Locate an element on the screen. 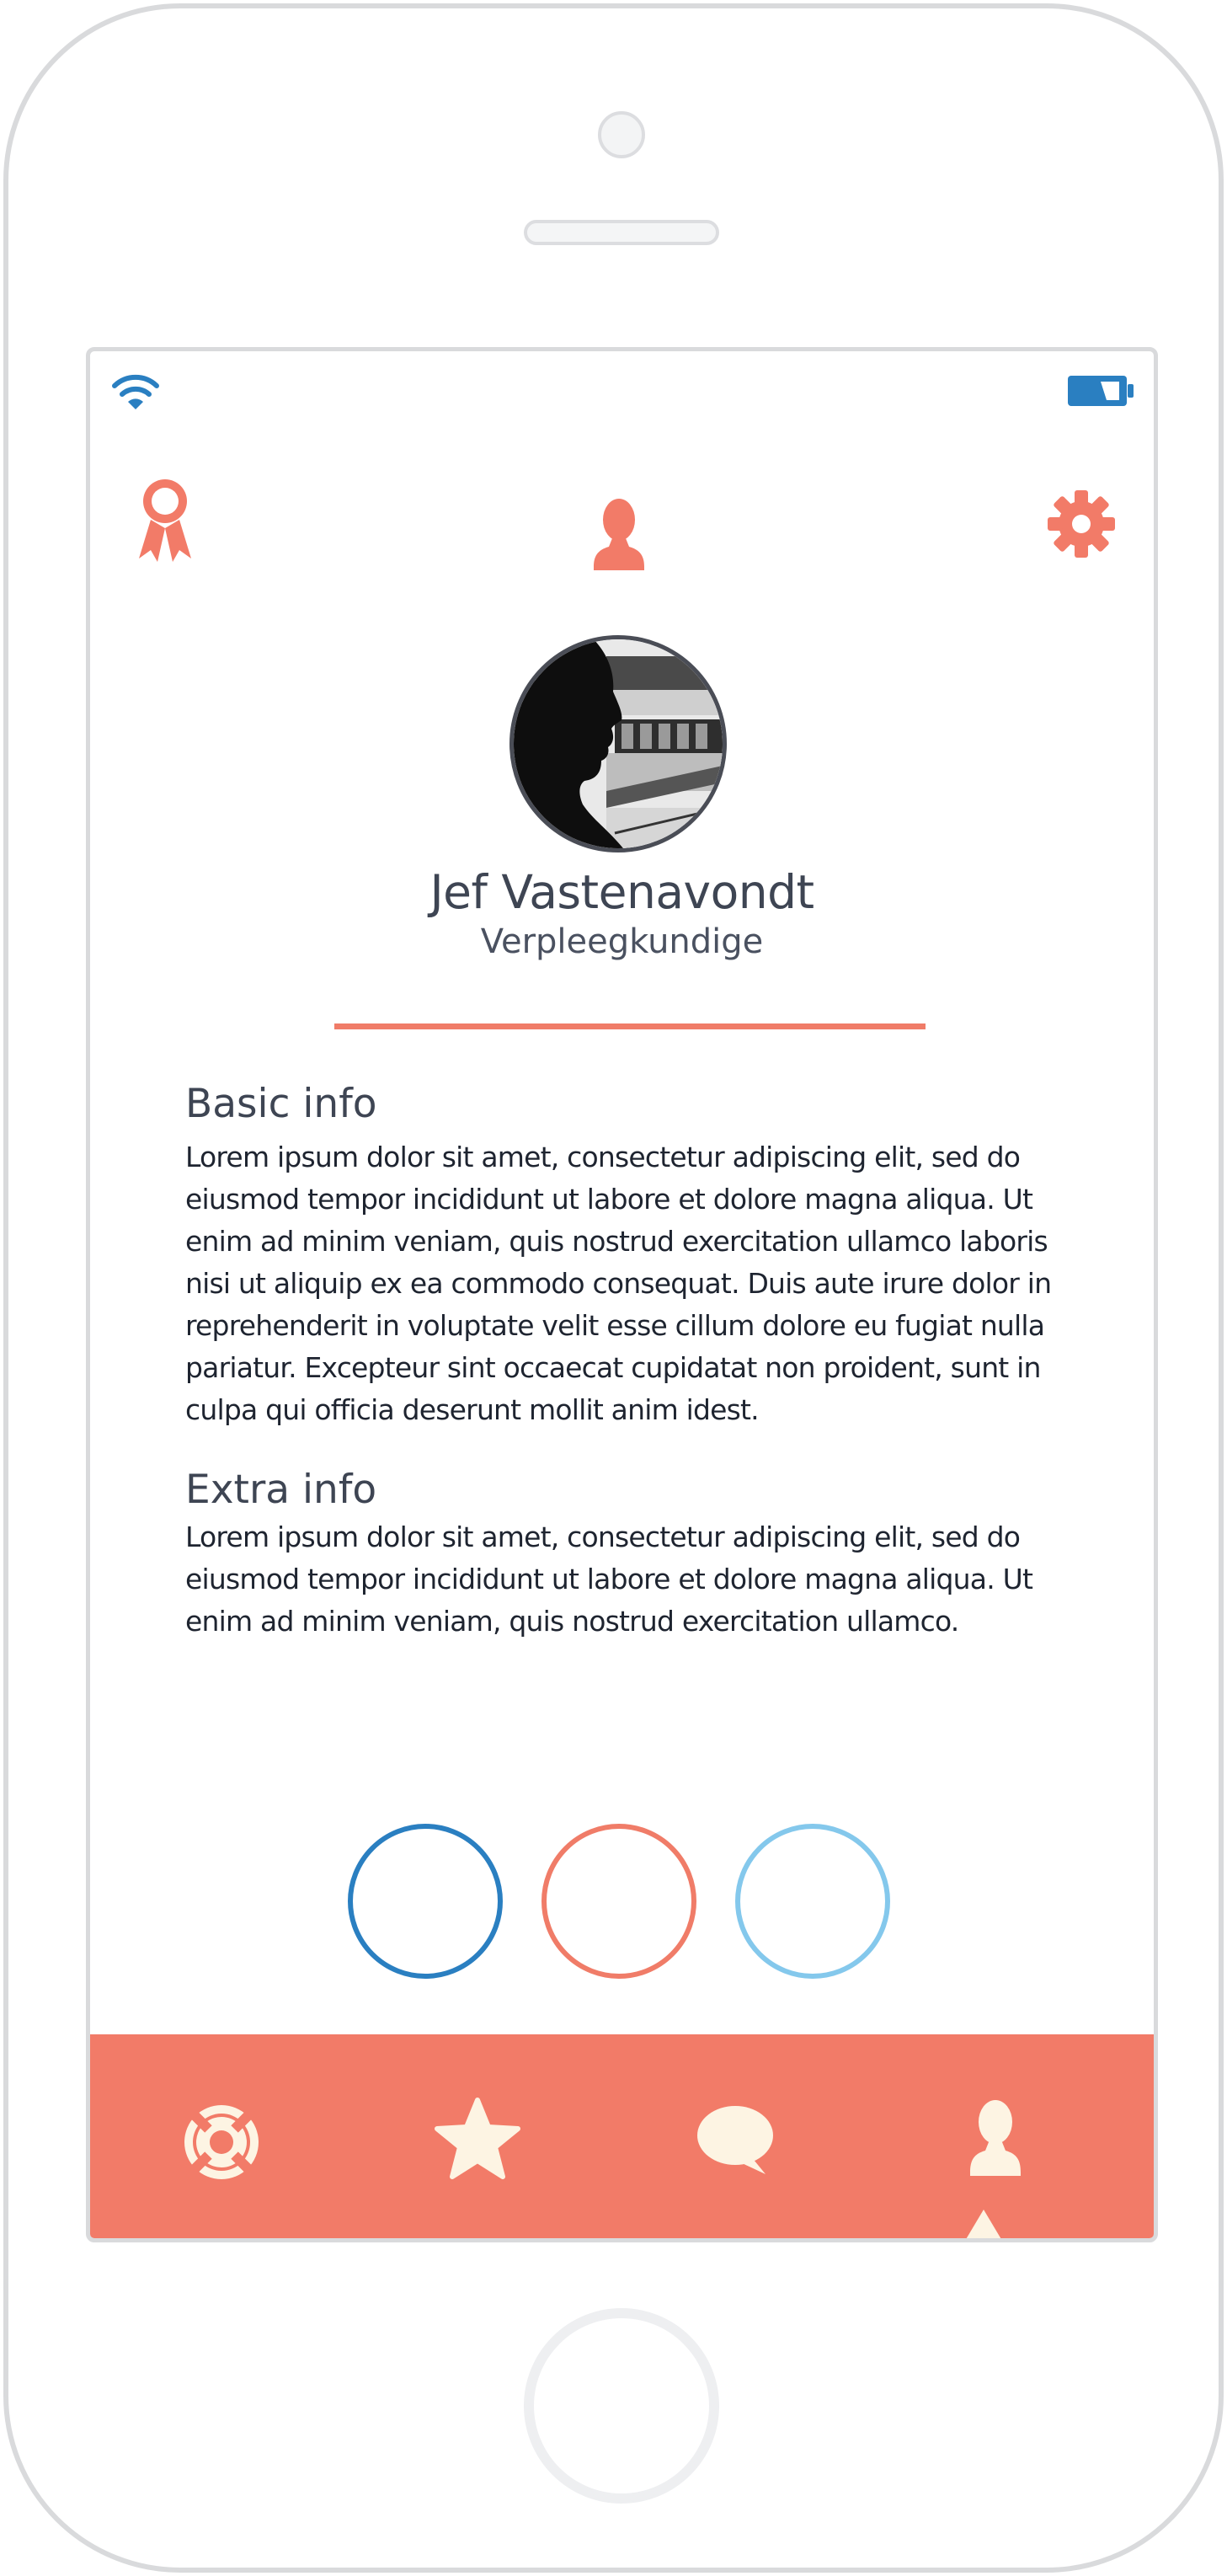 The width and height of the screenshot is (1227, 2576). wifi-icon is located at coordinates (135, 391).